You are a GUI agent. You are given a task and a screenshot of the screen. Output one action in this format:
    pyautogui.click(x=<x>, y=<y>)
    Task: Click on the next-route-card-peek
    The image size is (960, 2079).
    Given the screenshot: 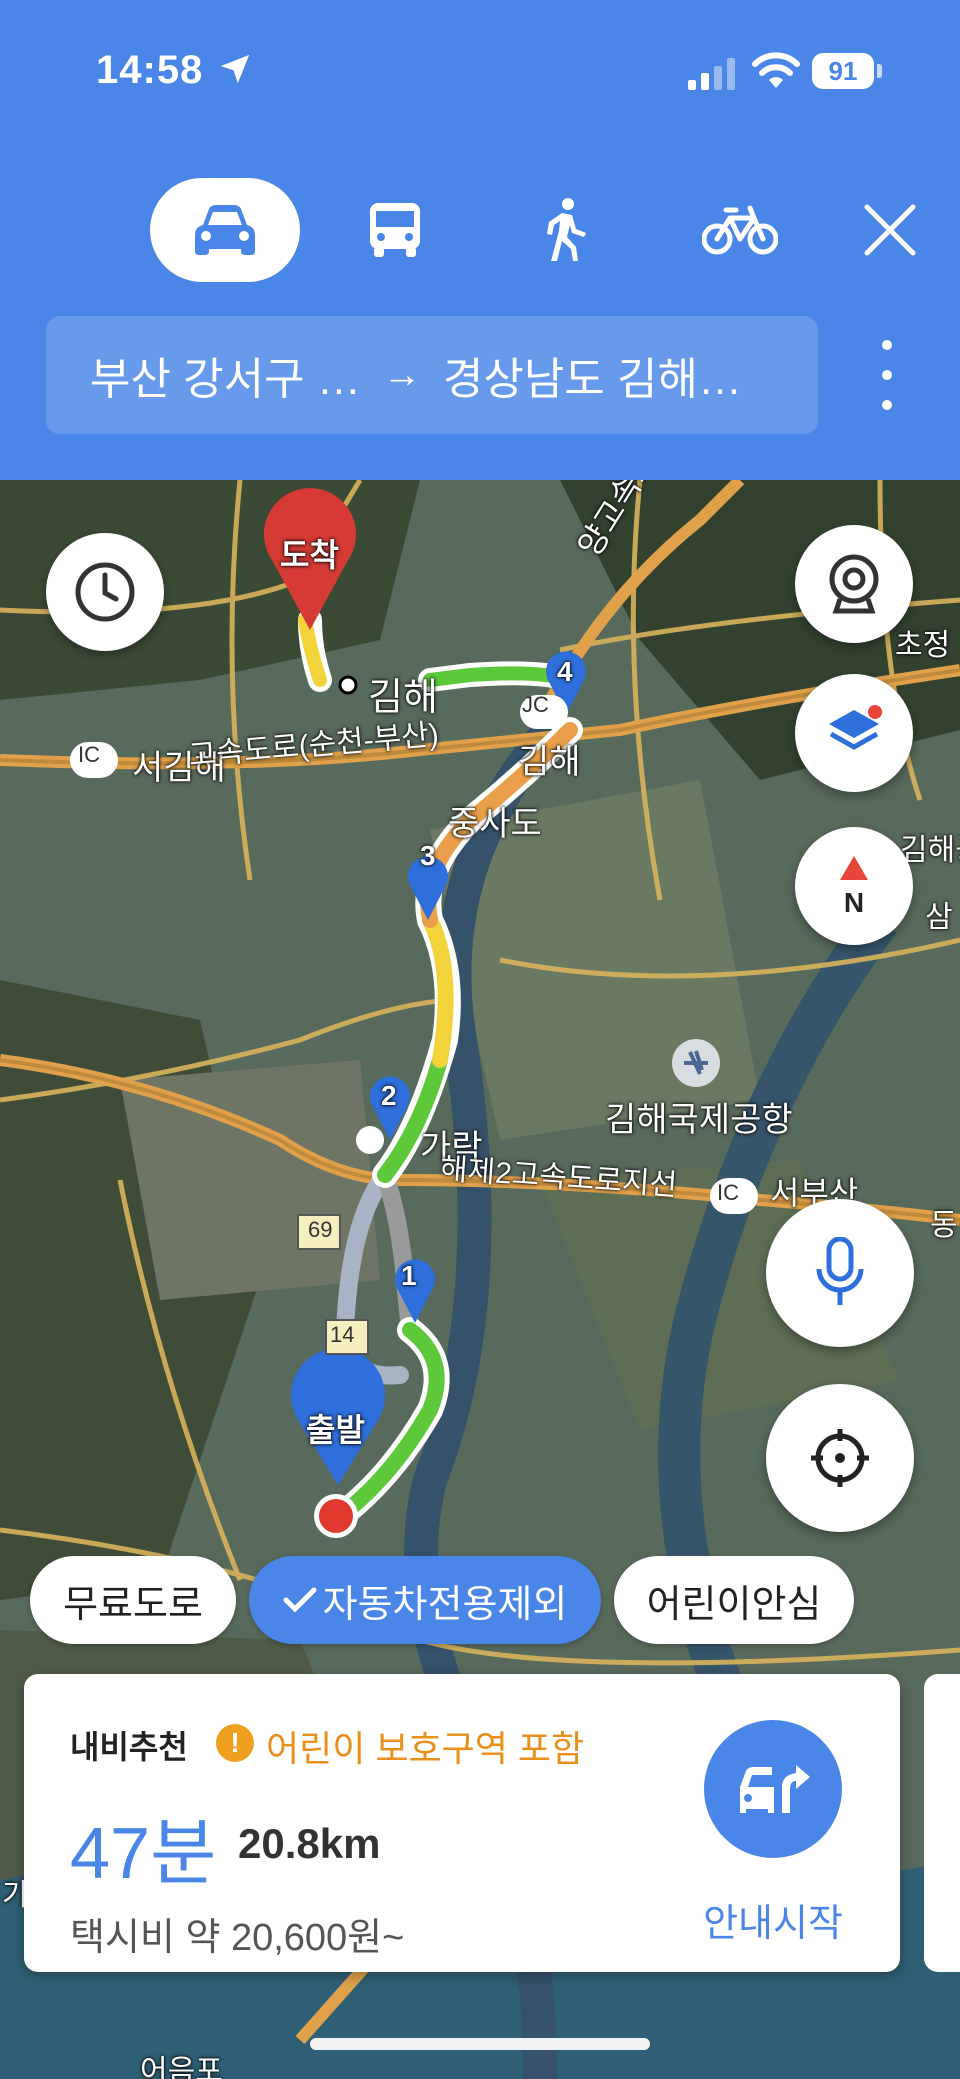 What is the action you would take?
    pyautogui.click(x=942, y=1823)
    